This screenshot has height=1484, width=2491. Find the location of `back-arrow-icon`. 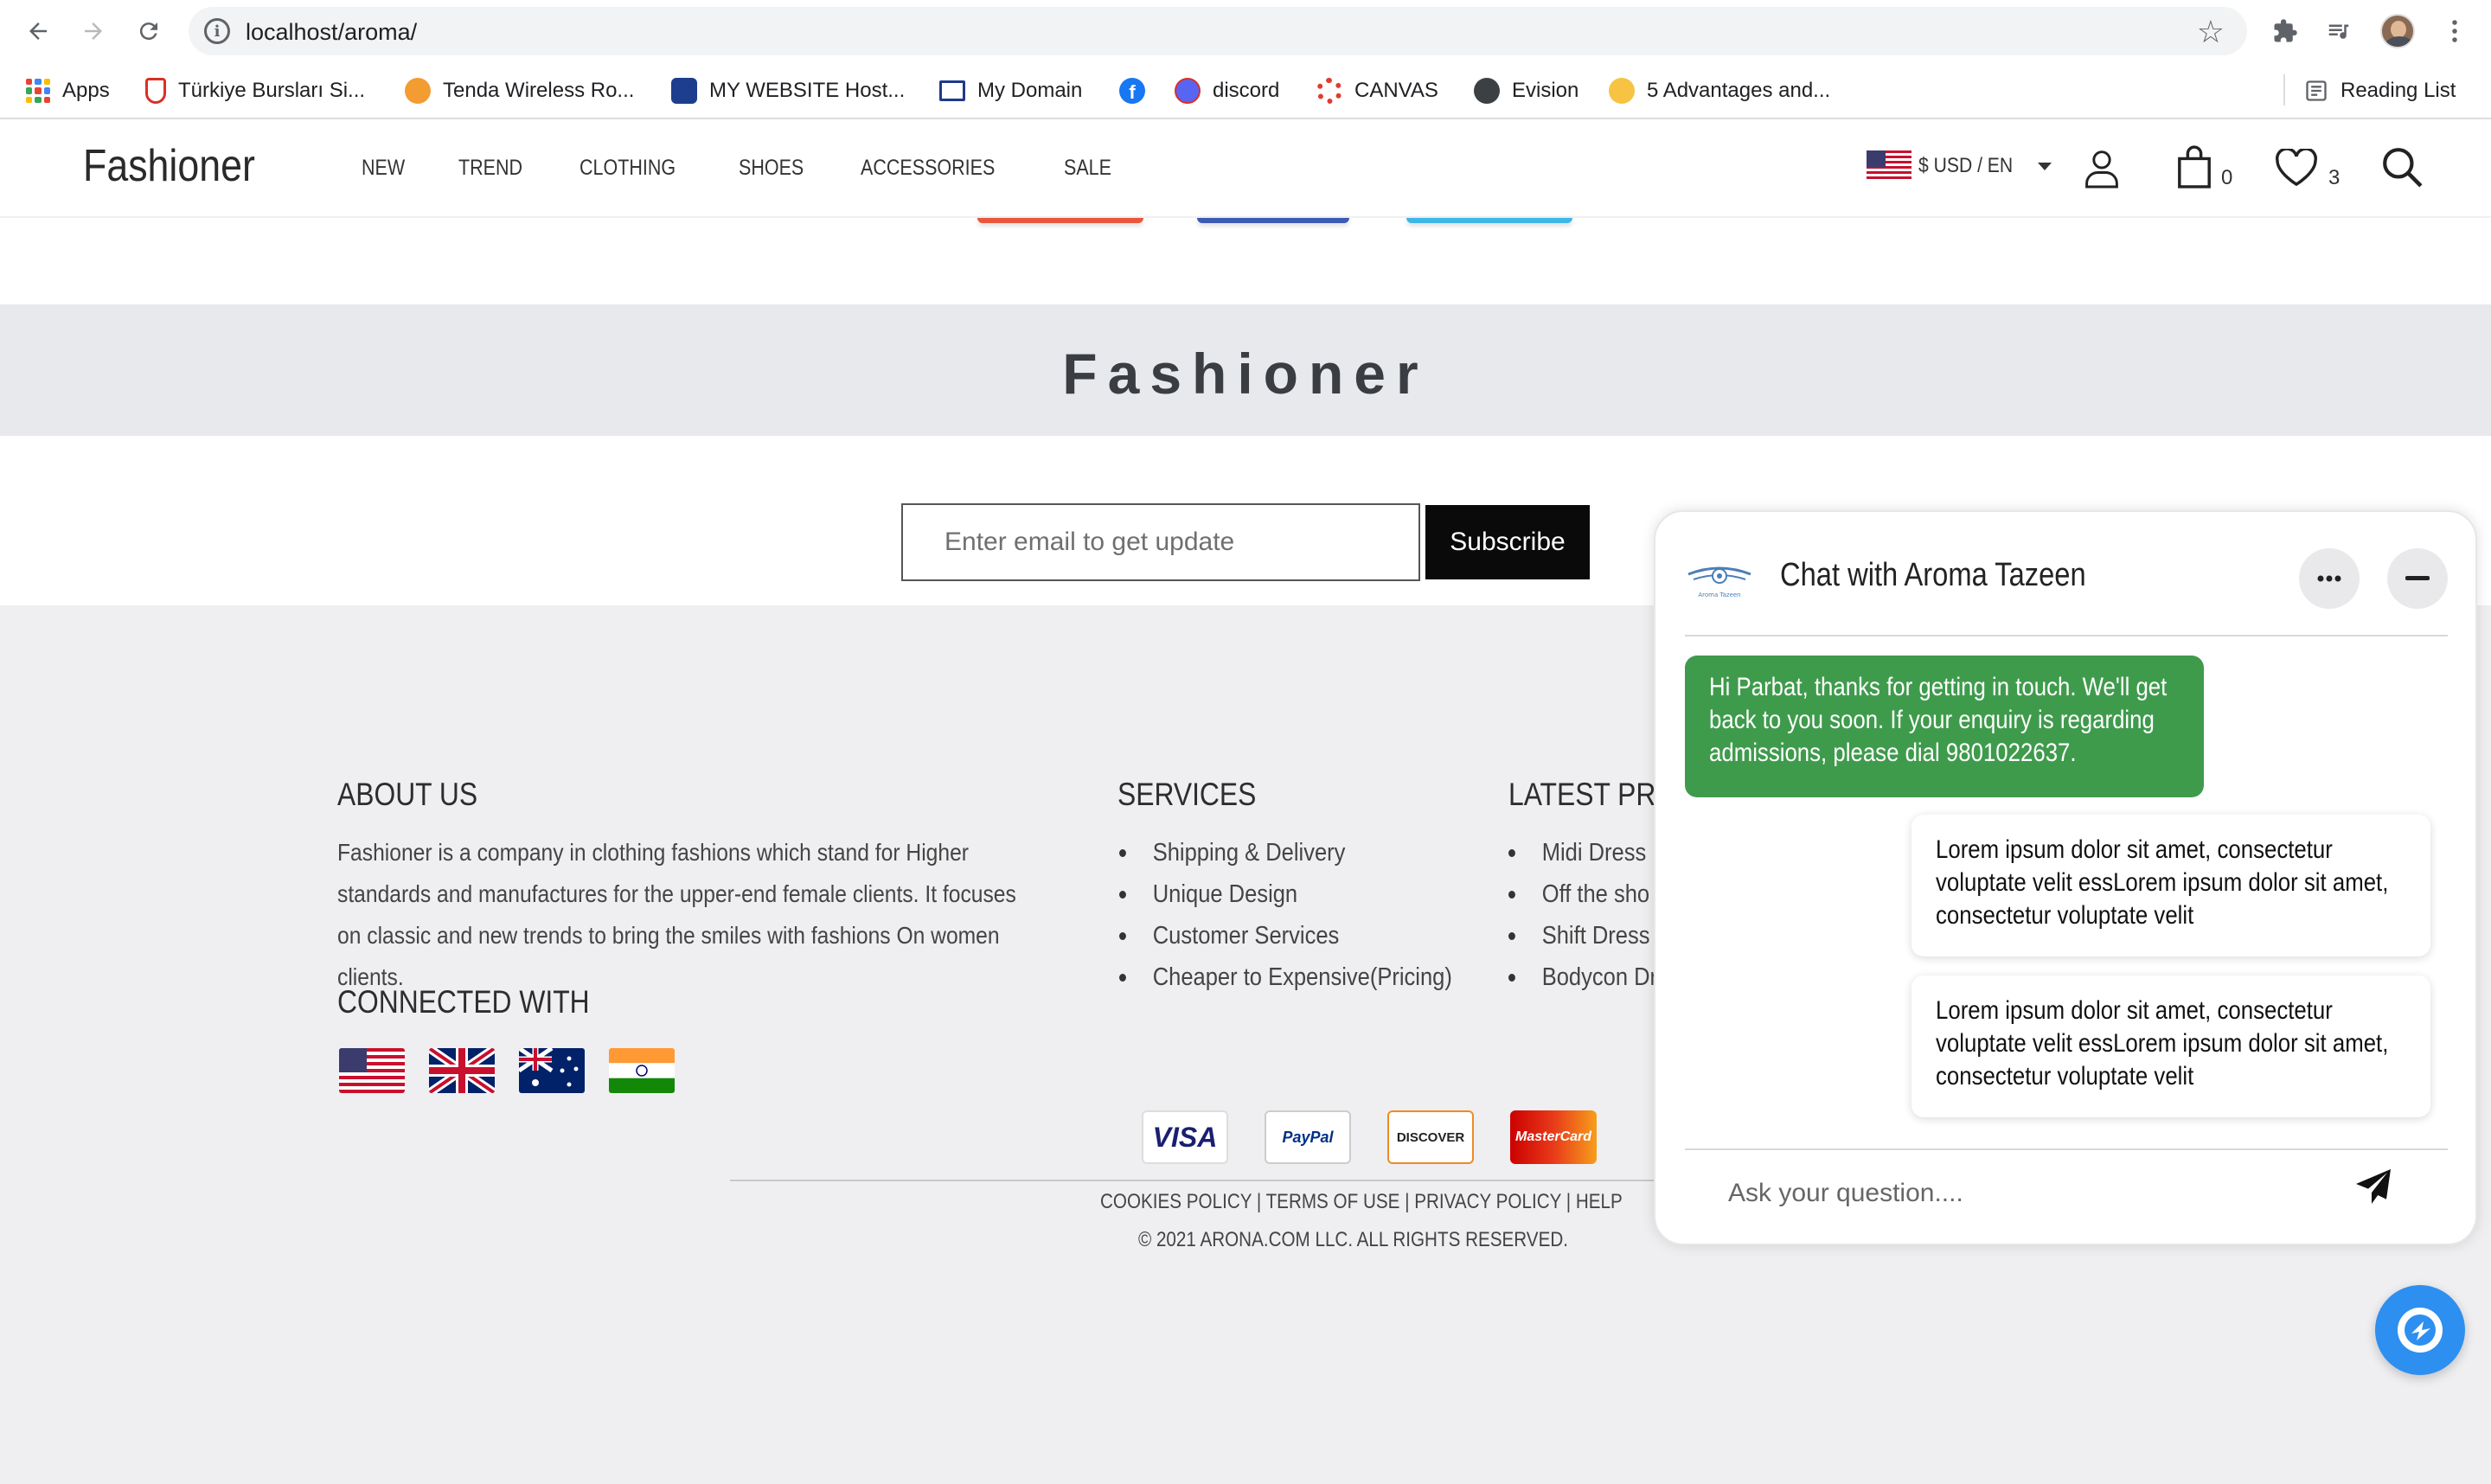

back-arrow-icon is located at coordinates (38, 31).